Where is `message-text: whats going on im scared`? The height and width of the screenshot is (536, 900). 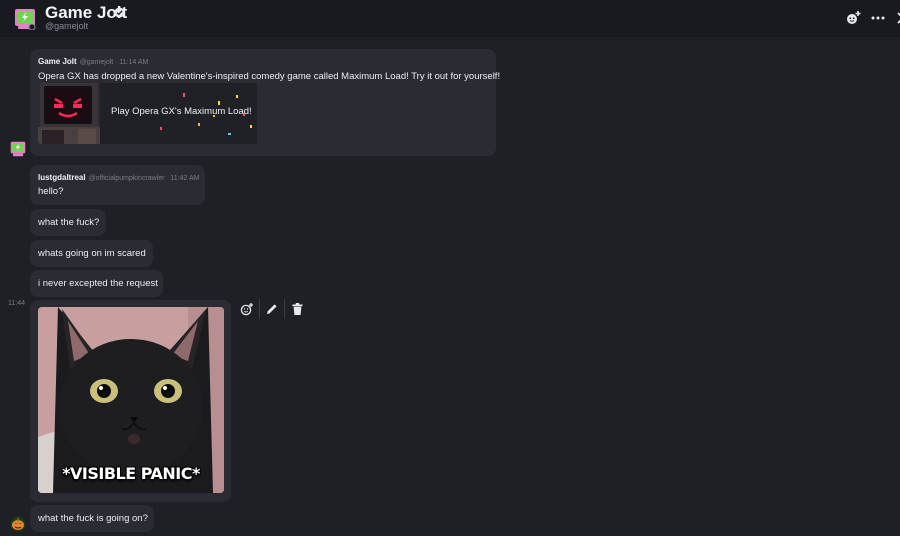 message-text: whats going on im scared is located at coordinates (92, 253).